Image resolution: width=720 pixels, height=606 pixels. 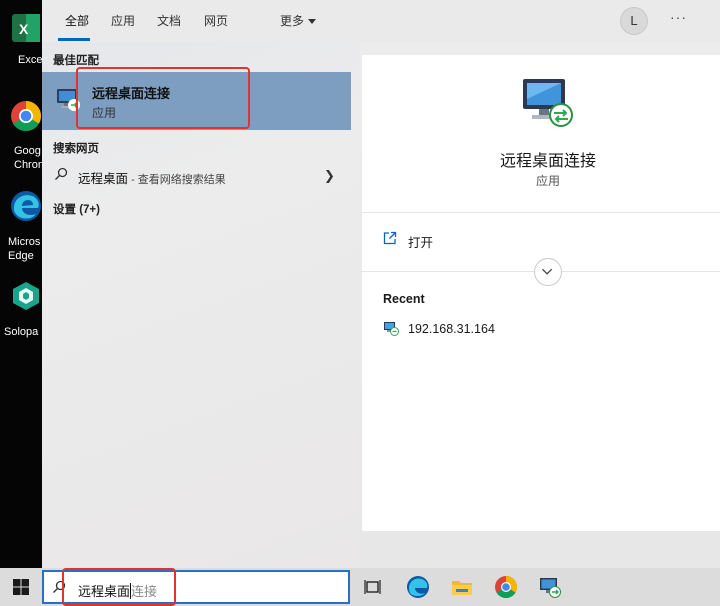 What do you see at coordinates (634, 21) in the screenshot?
I see `avatar: L` at bounding box center [634, 21].